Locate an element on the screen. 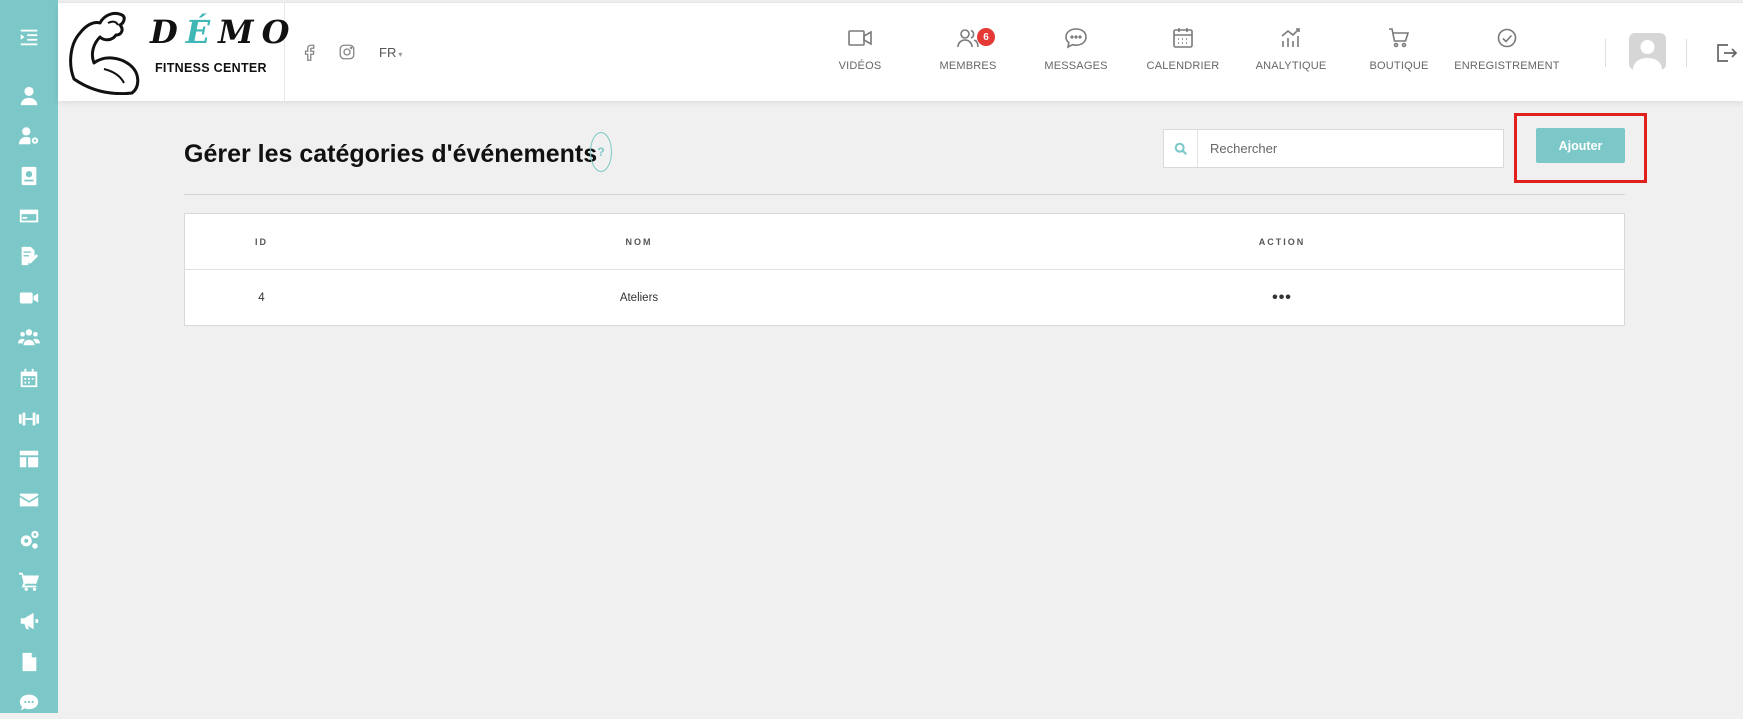 Image resolution: width=1743 pixels, height=719 pixels. megaphone-icon is located at coordinates (29, 621).